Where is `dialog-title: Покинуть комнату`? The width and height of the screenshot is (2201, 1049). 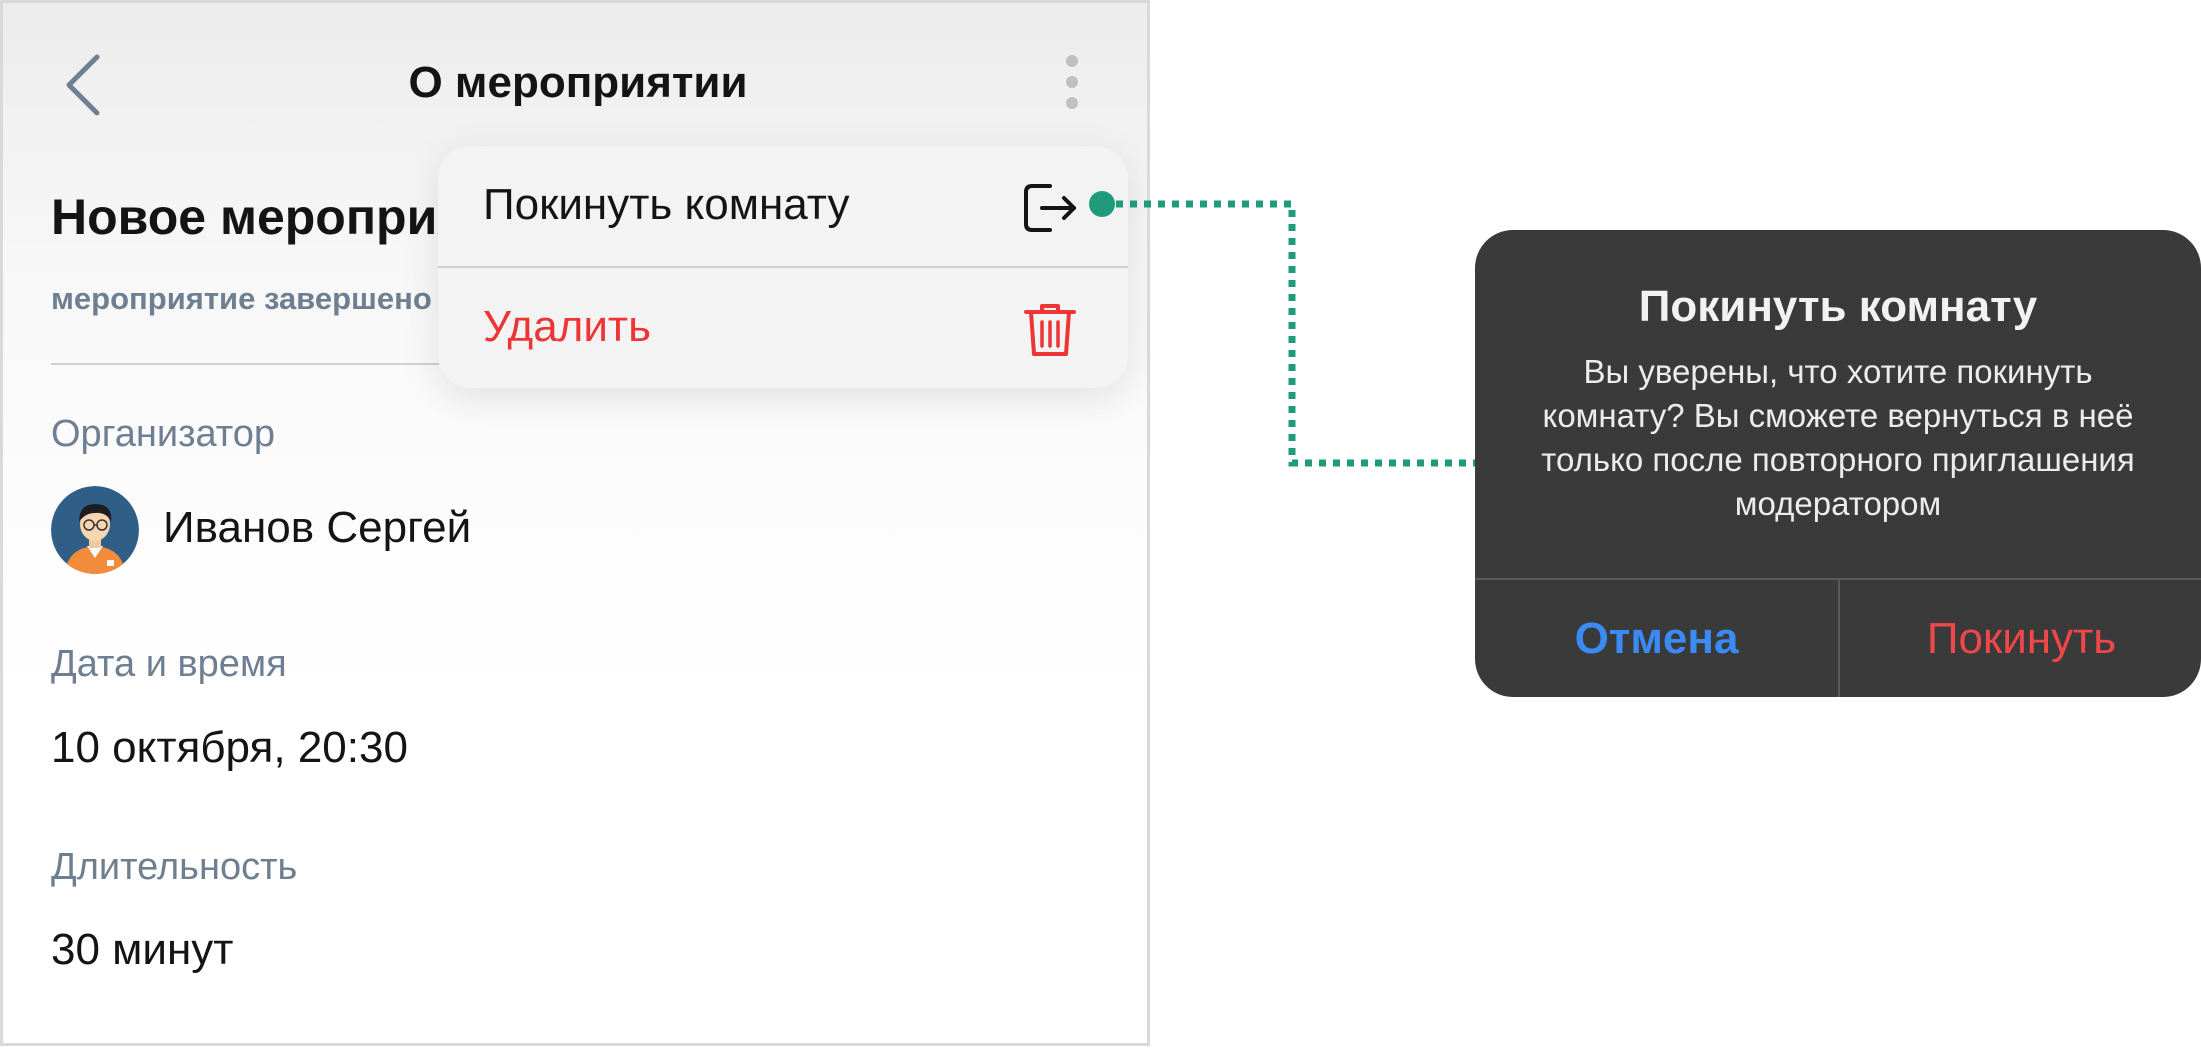
dialog-title: Покинуть комнату is located at coordinates (1838, 306).